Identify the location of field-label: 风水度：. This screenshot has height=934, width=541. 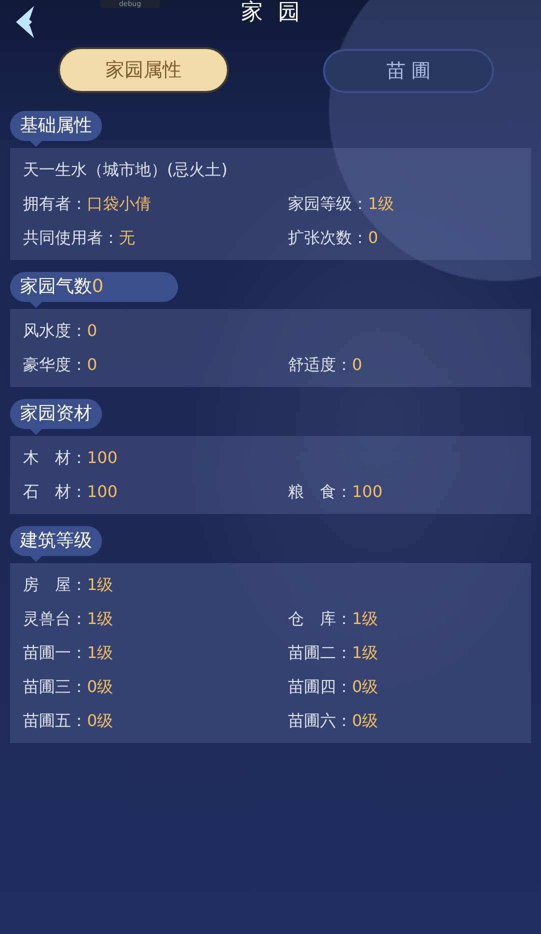
(55, 330).